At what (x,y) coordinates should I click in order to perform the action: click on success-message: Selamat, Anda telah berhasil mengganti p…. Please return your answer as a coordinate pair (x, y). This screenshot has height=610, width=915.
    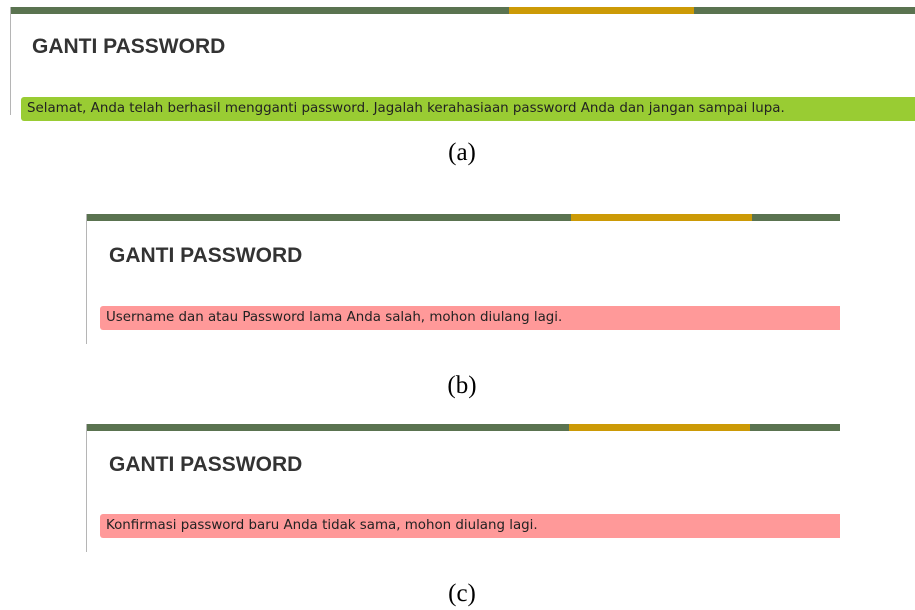
    Looking at the image, I should click on (468, 109).